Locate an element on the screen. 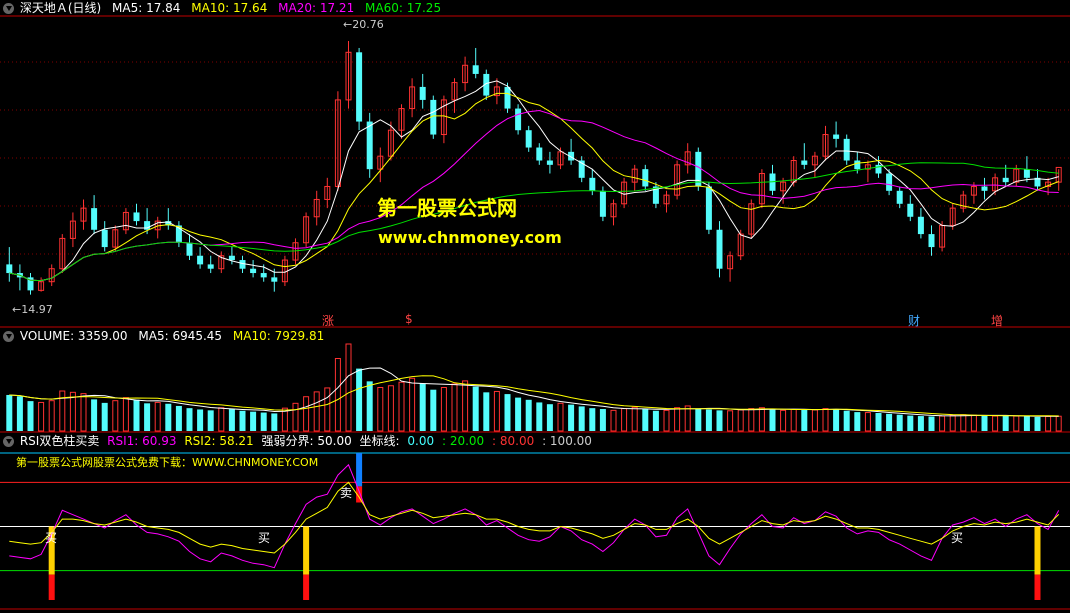  watermark-url: www.chnmoney.com is located at coordinates (470, 237).